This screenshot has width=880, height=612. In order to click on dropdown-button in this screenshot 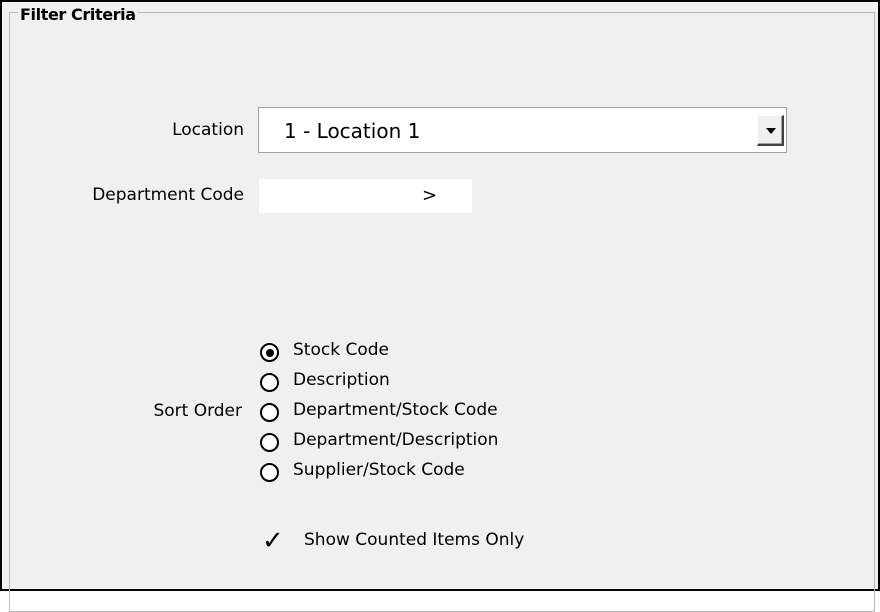, I will do `click(770, 130)`.